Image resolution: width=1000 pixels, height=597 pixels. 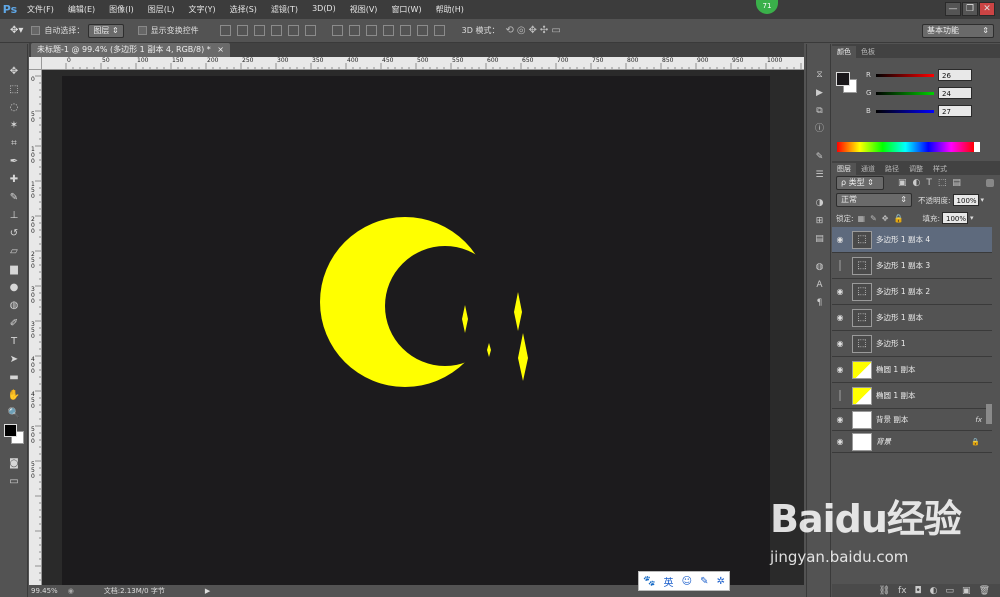 What do you see at coordinates (918, 591) in the screenshot?
I see `add-mask-icon: ◘` at bounding box center [918, 591].